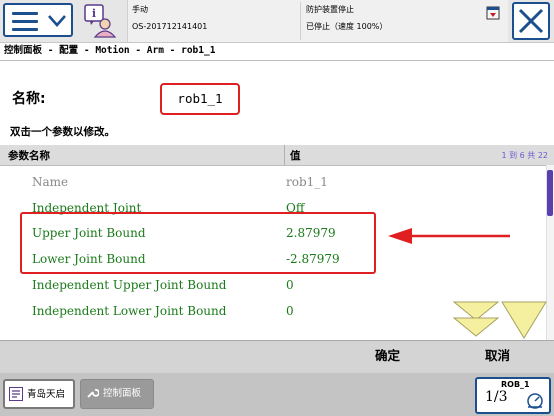 This screenshot has width=554, height=416. Describe the element at coordinates (200, 99) in the screenshot. I see `name-value: rob1_1` at that location.